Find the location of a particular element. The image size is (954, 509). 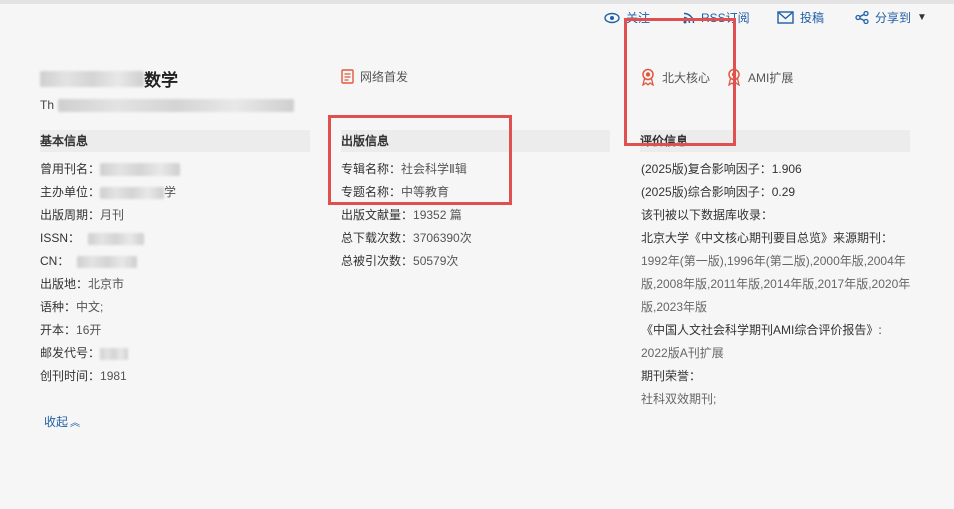

follow-label: 关注 is located at coordinates (638, 18).